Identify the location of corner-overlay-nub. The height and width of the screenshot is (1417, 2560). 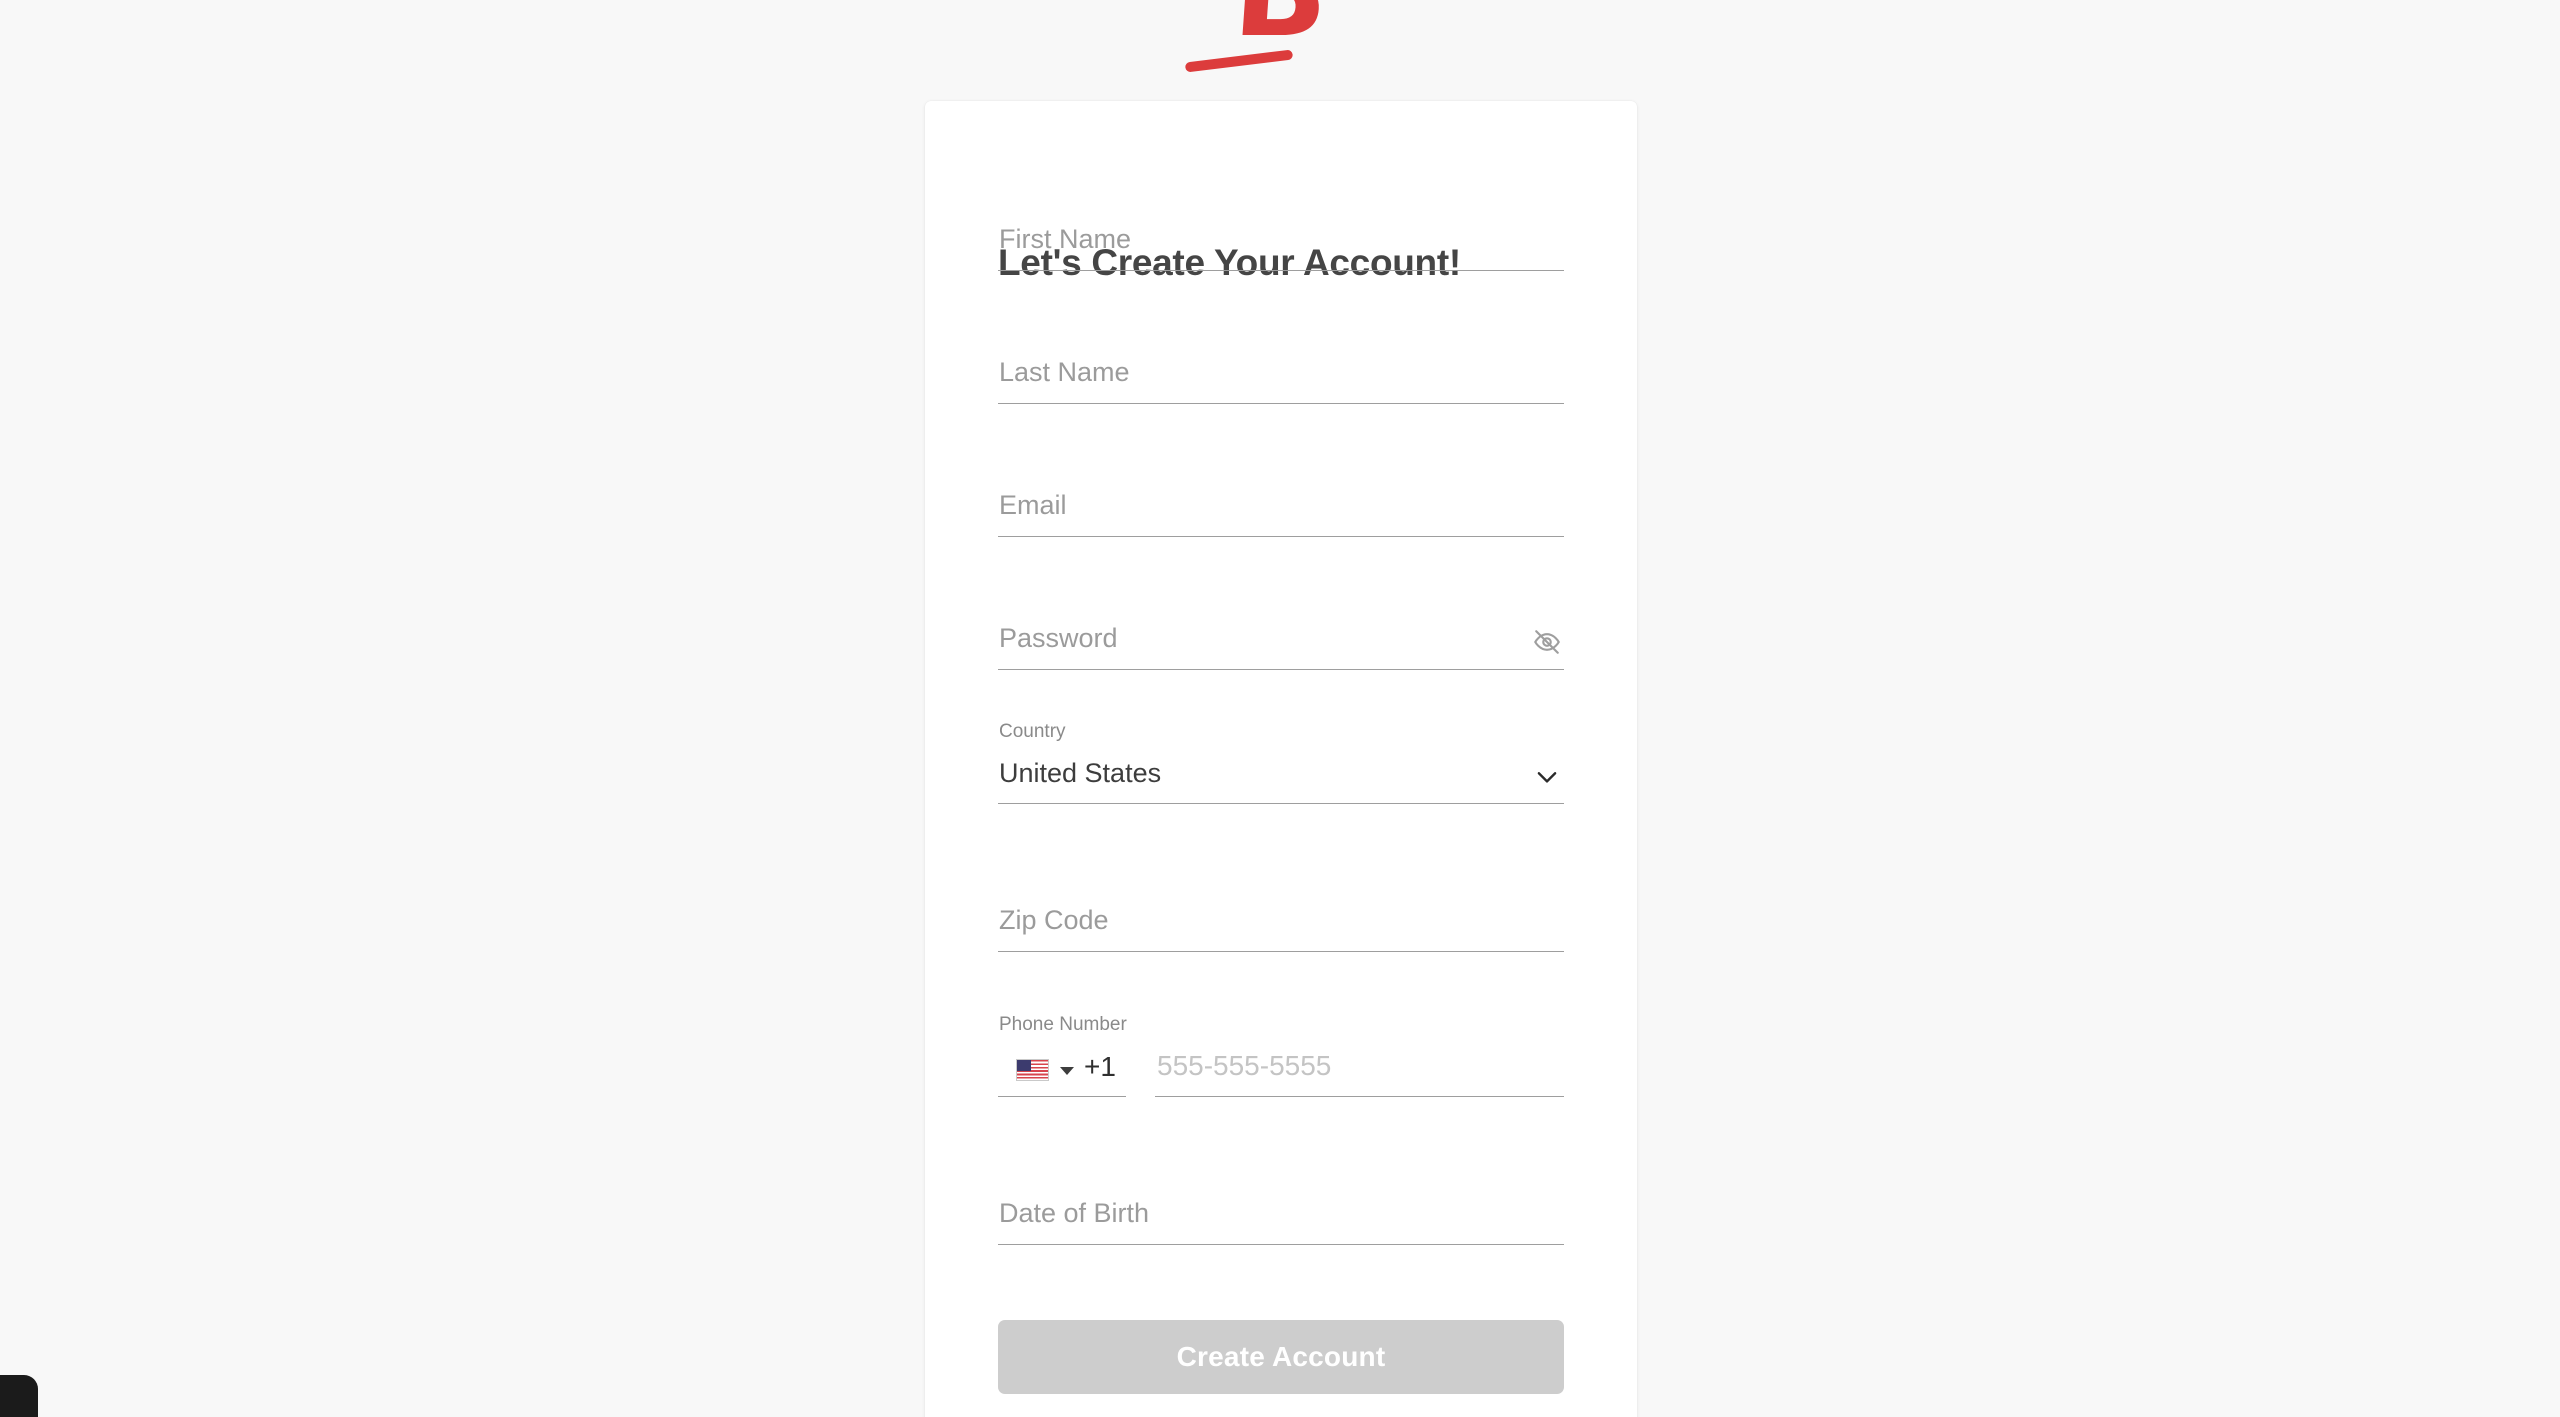
(19, 1396).